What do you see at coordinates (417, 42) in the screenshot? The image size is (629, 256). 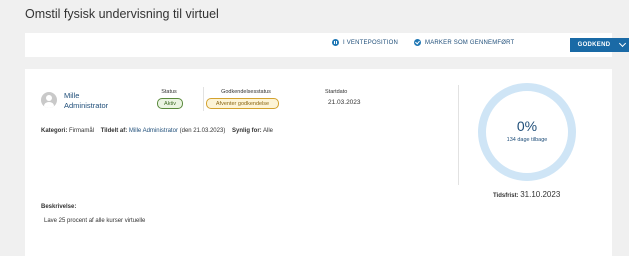 I see `check-circle-icon` at bounding box center [417, 42].